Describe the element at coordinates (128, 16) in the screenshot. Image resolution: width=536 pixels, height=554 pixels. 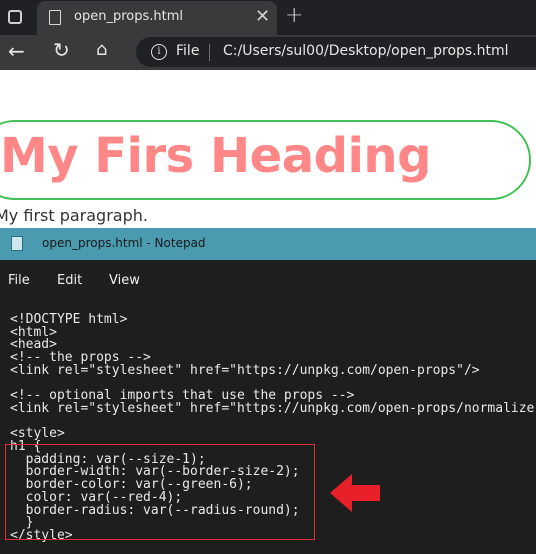
I see `tab-title: open_props.html` at that location.